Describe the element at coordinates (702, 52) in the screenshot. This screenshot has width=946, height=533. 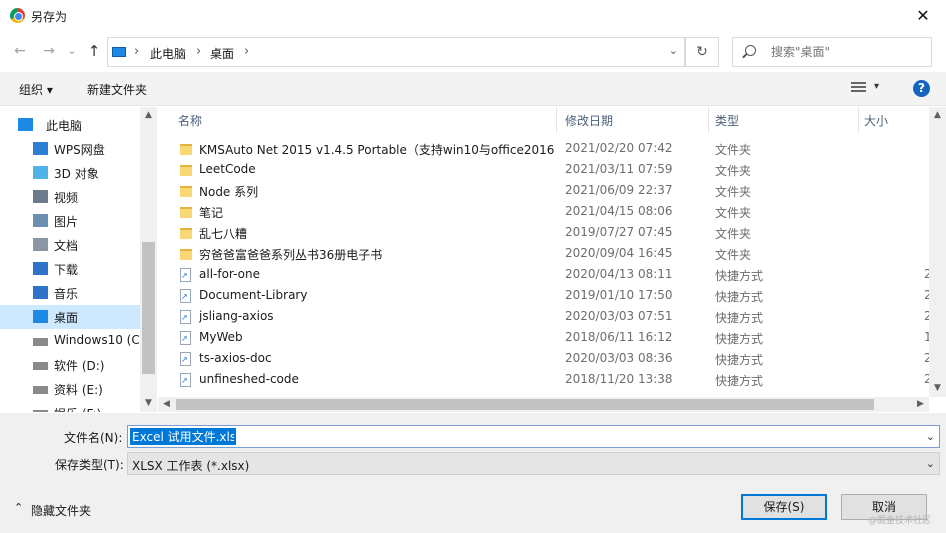
I see `refresh-button: ↻` at that location.